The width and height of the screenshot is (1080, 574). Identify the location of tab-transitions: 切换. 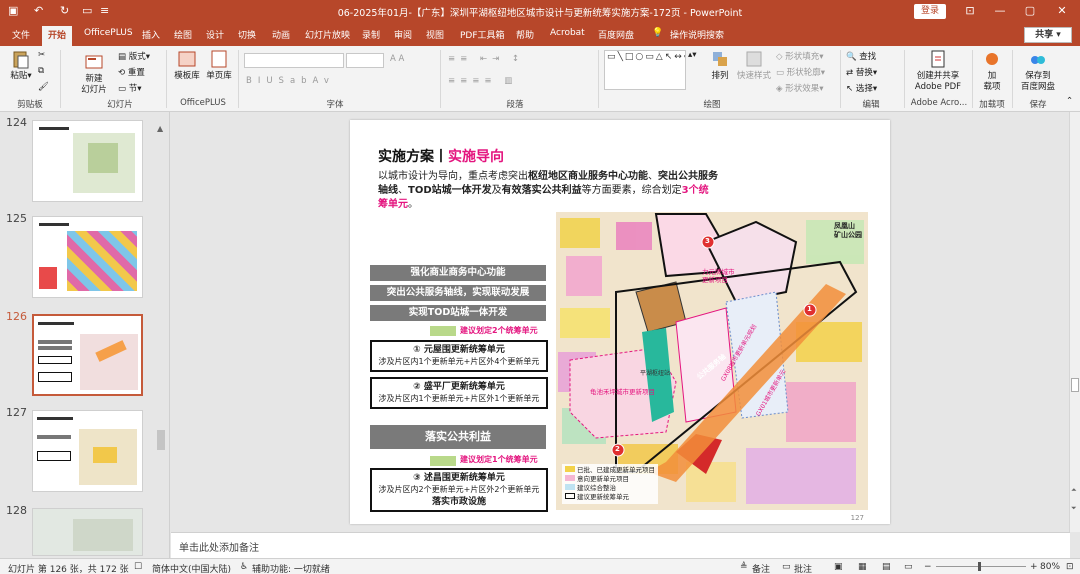
(247, 34).